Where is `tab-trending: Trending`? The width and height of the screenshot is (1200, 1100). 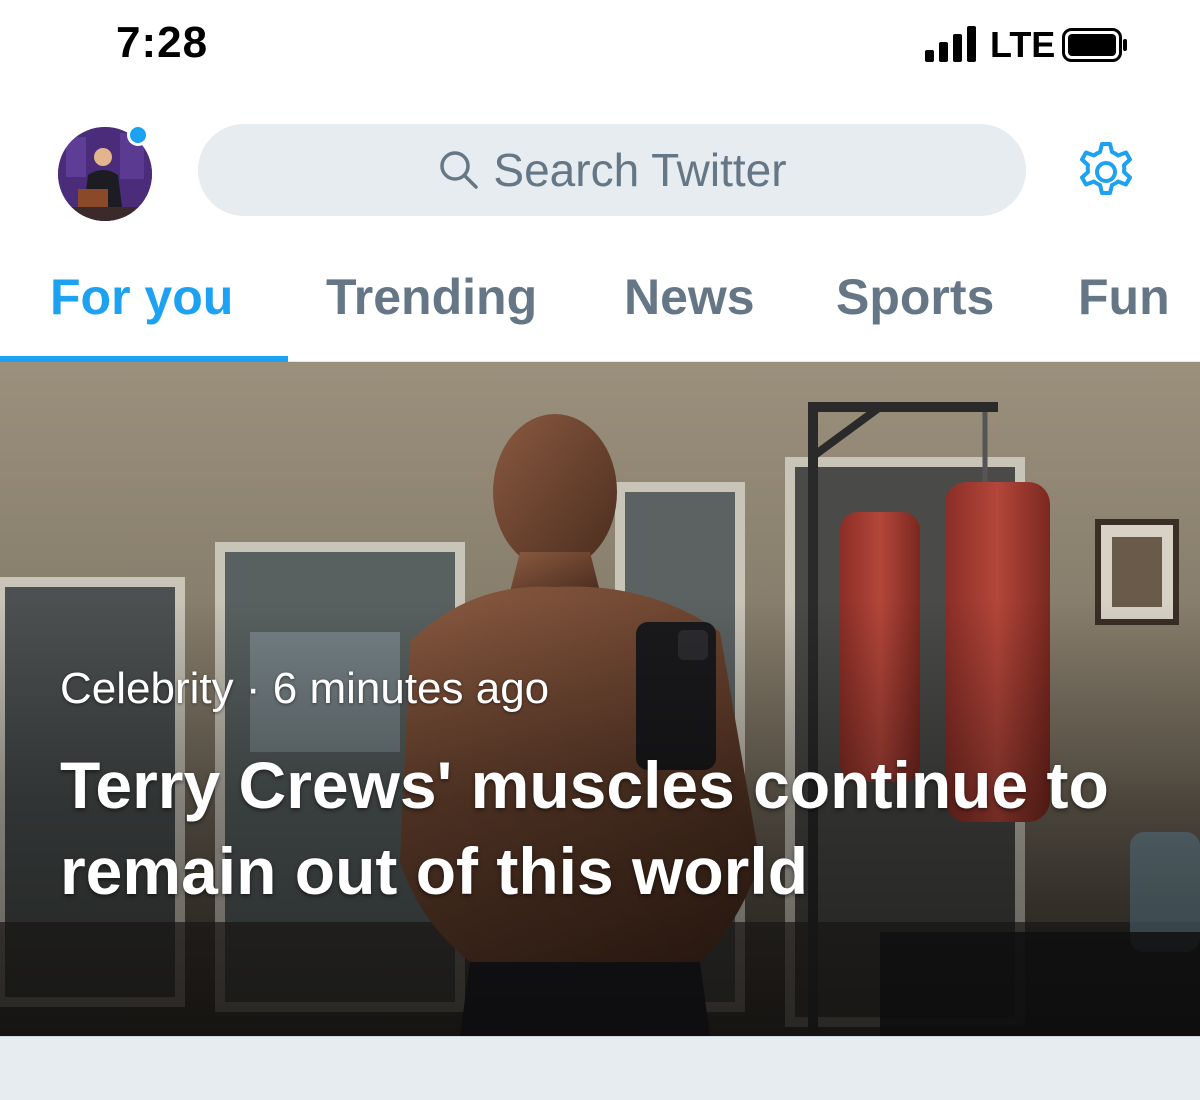
tab-trending: Trending is located at coordinates (431, 297).